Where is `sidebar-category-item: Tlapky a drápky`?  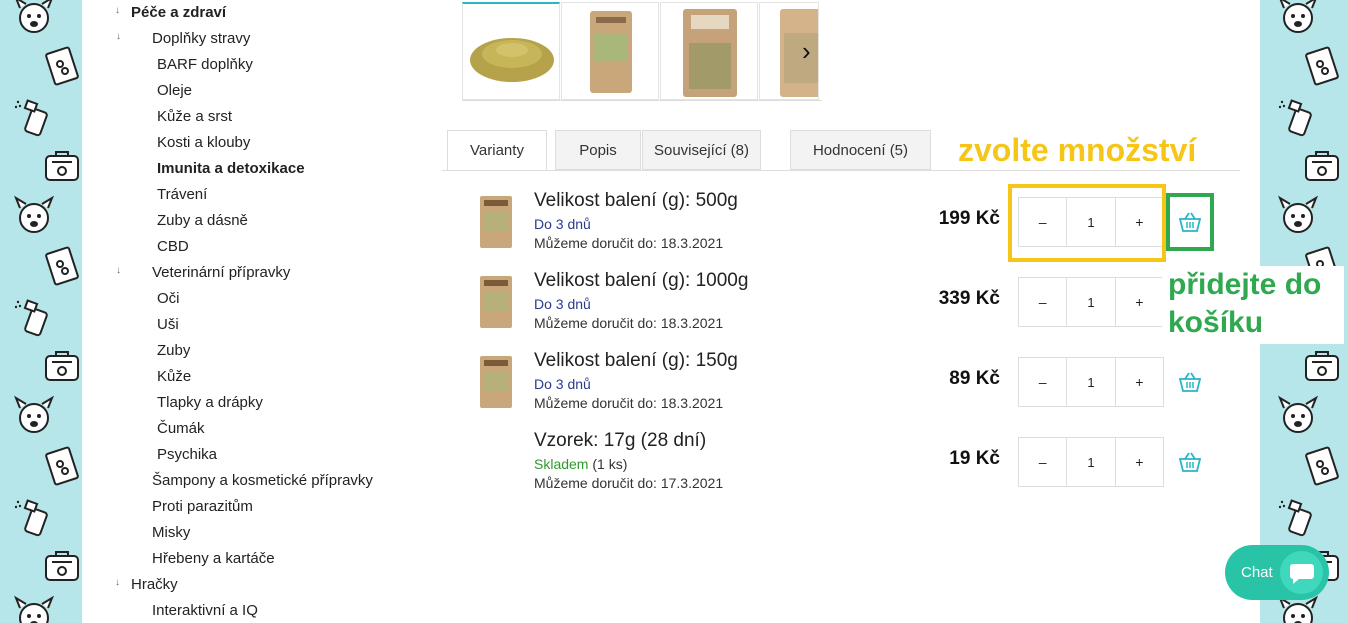 sidebar-category-item: Tlapky a drápky is located at coordinates (210, 402).